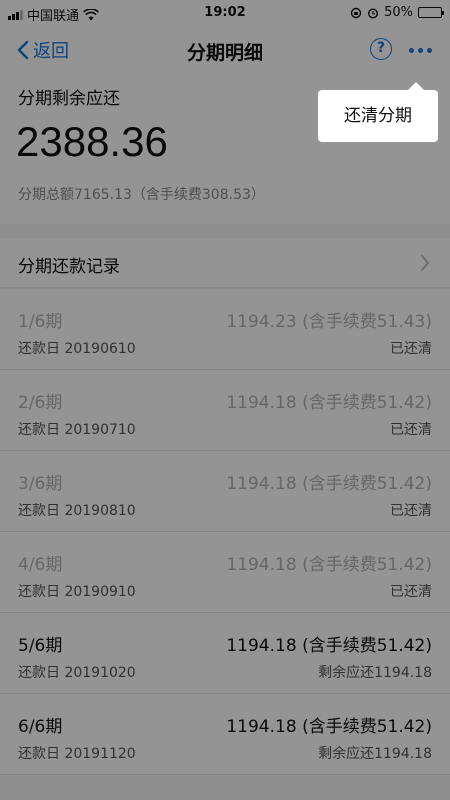  What do you see at coordinates (378, 116) in the screenshot?
I see `pay-off-installment-menu-item: 还清分期` at bounding box center [378, 116].